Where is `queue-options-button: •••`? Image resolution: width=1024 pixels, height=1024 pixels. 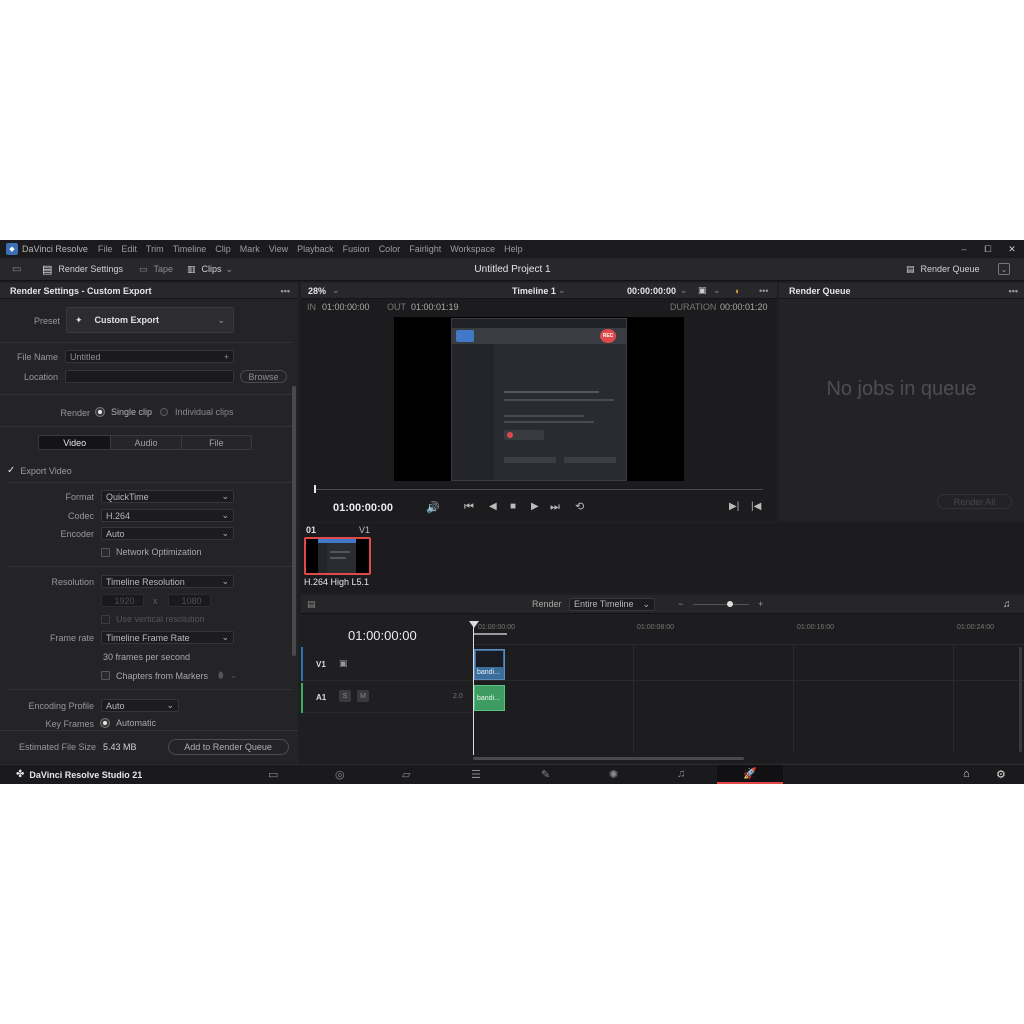 queue-options-button: ••• is located at coordinates (1013, 291).